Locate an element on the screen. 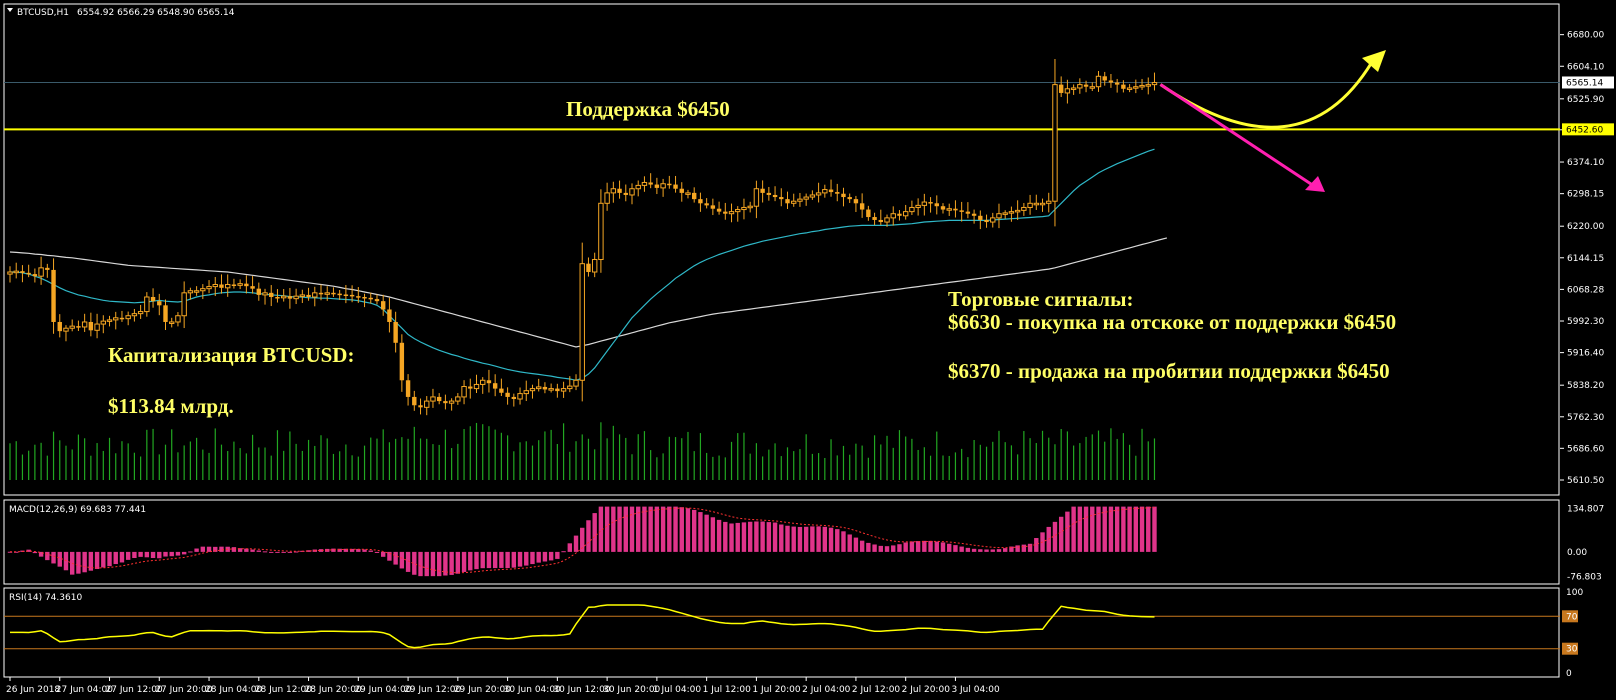  time-tick-label: 2 Jul 12:00 is located at coordinates (876, 690).